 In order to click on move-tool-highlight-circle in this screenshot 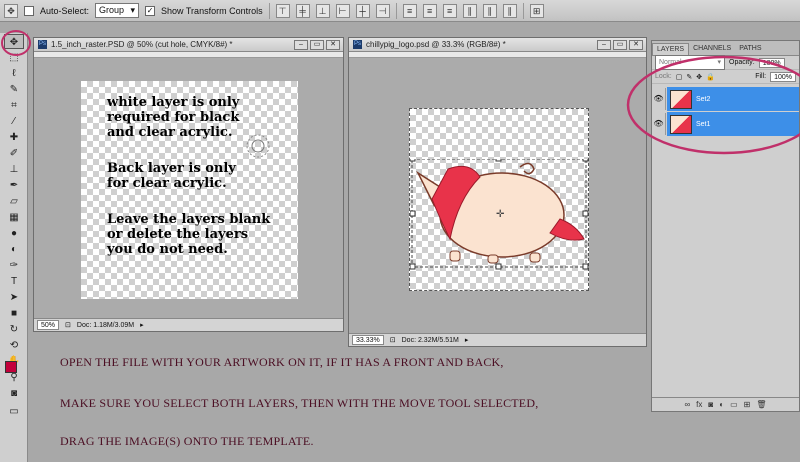, I will do `click(16, 43)`.